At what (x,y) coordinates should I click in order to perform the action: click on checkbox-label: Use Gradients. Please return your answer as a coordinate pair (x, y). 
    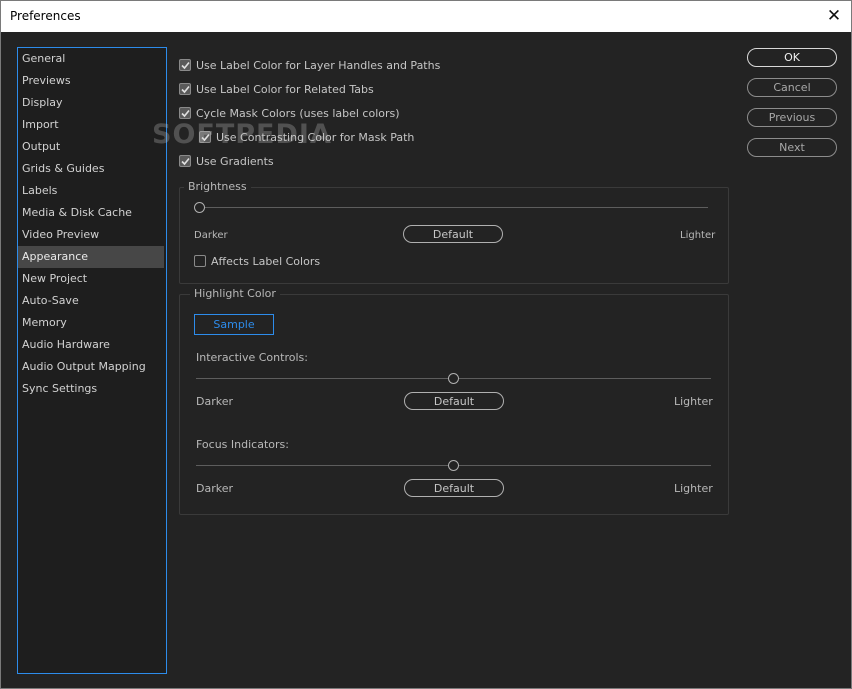
    Looking at the image, I should click on (235, 161).